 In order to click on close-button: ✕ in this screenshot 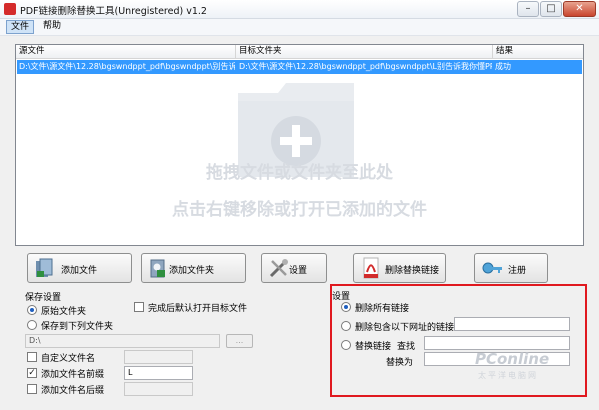, I will do `click(579, 9)`.